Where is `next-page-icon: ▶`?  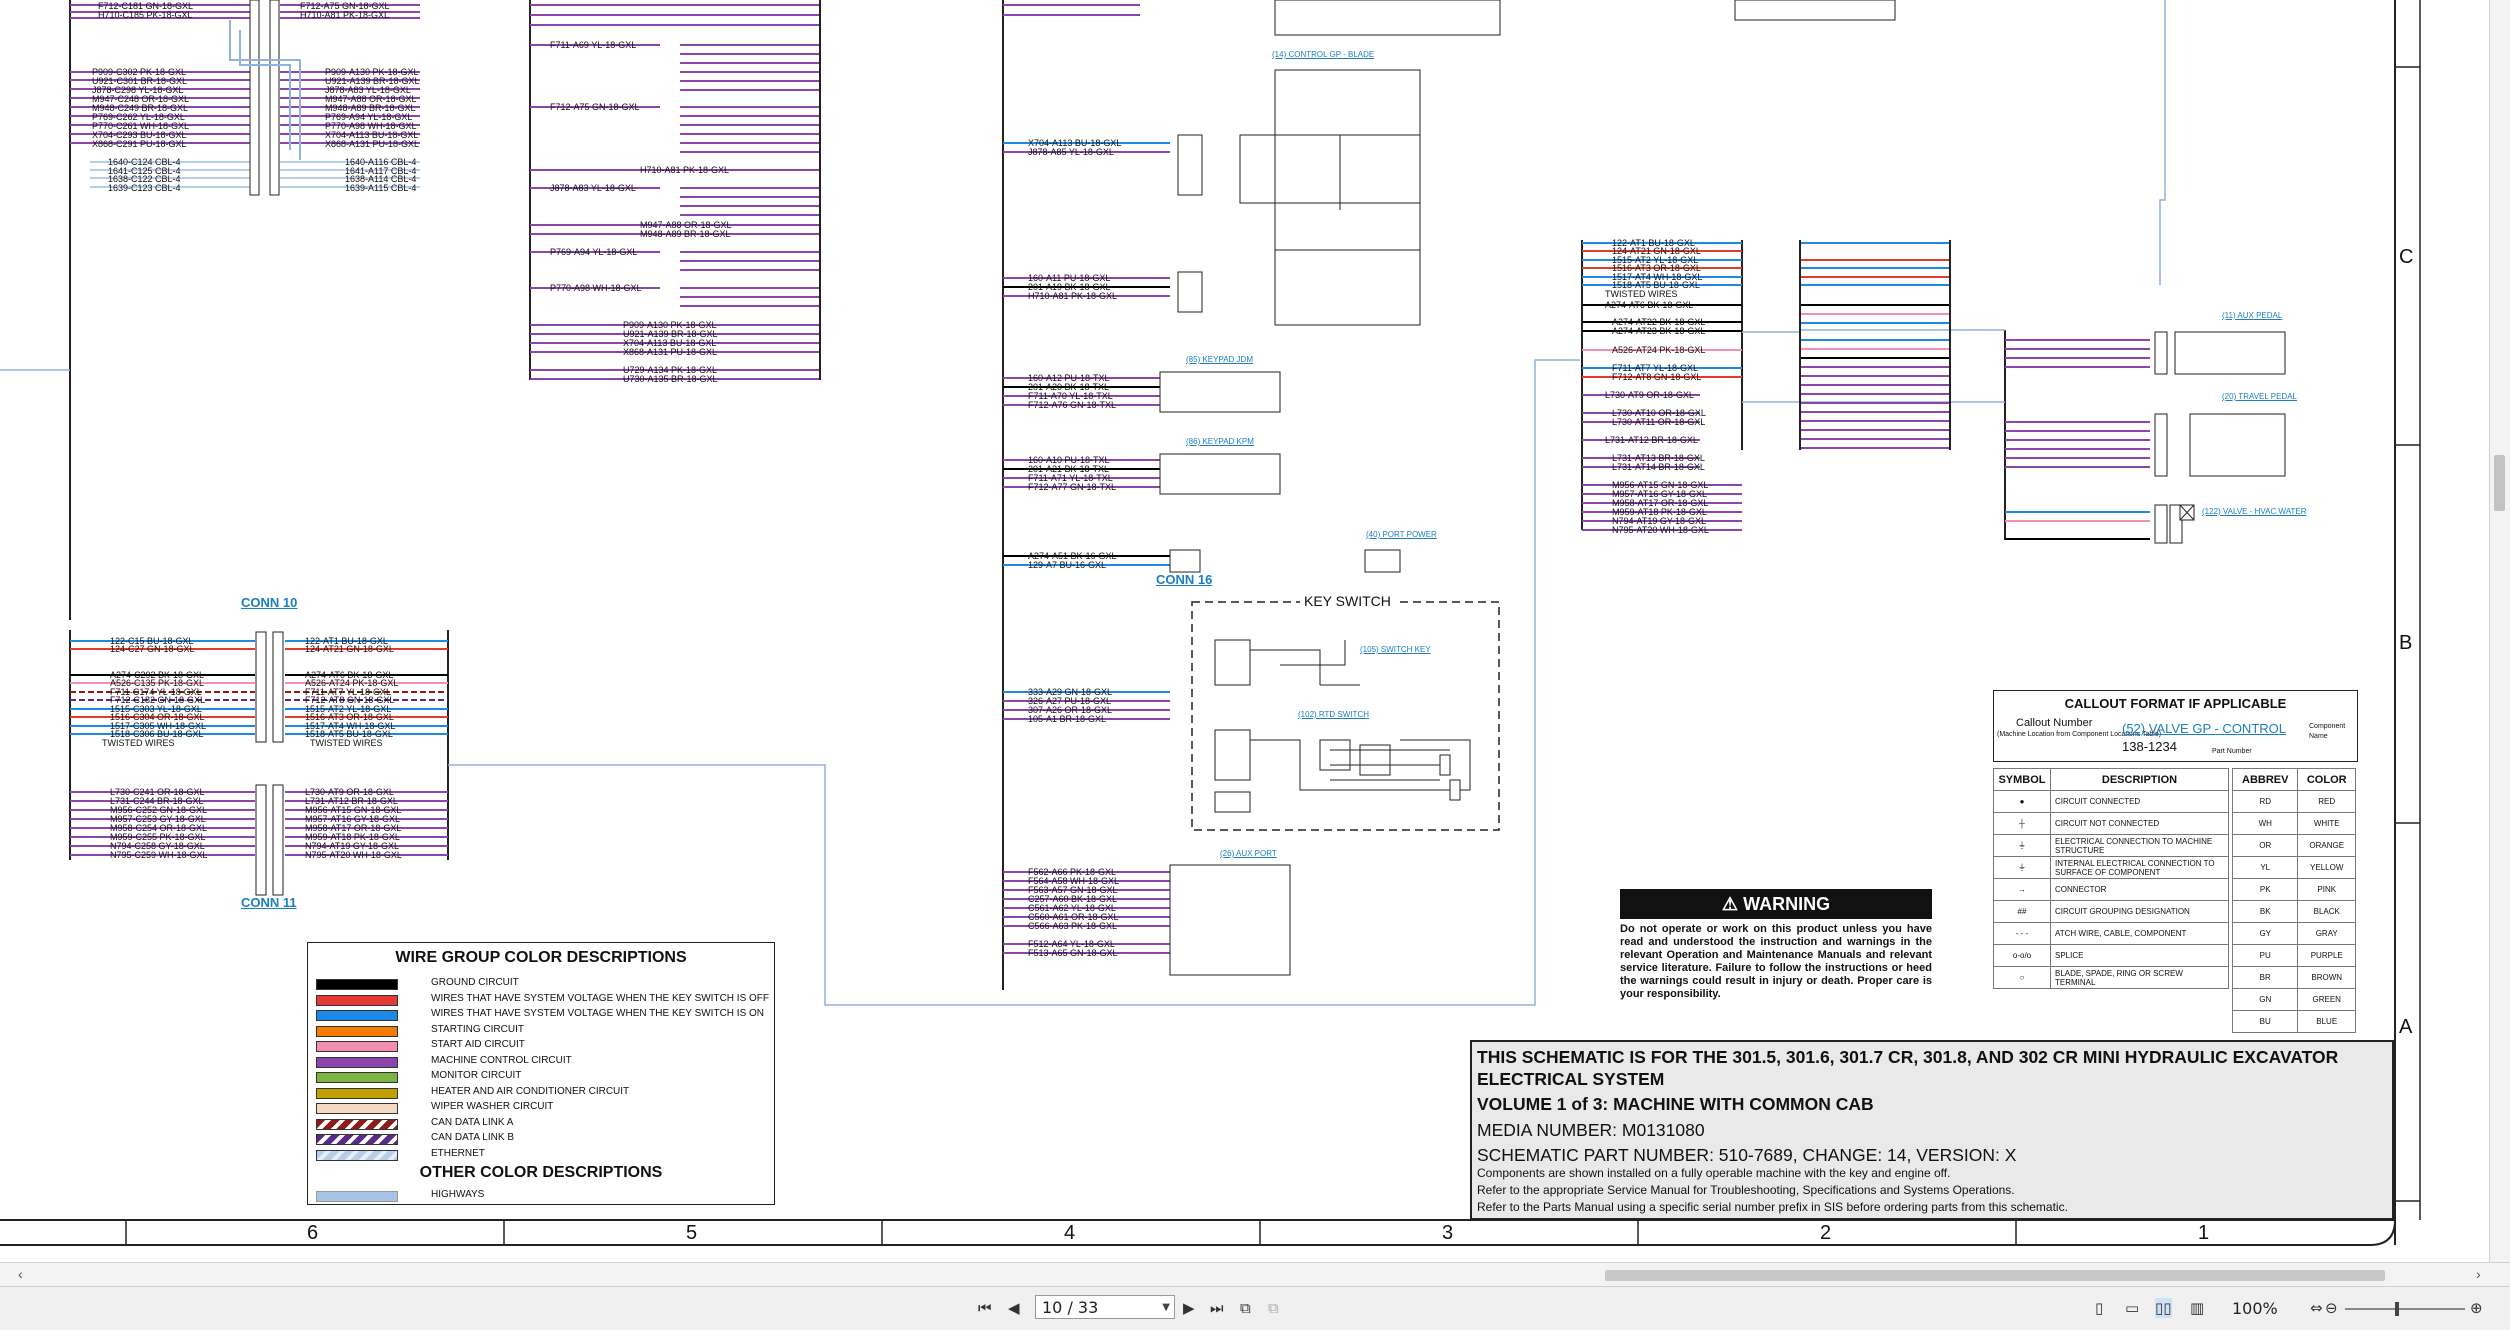
next-page-icon: ▶ is located at coordinates (1189, 1308).